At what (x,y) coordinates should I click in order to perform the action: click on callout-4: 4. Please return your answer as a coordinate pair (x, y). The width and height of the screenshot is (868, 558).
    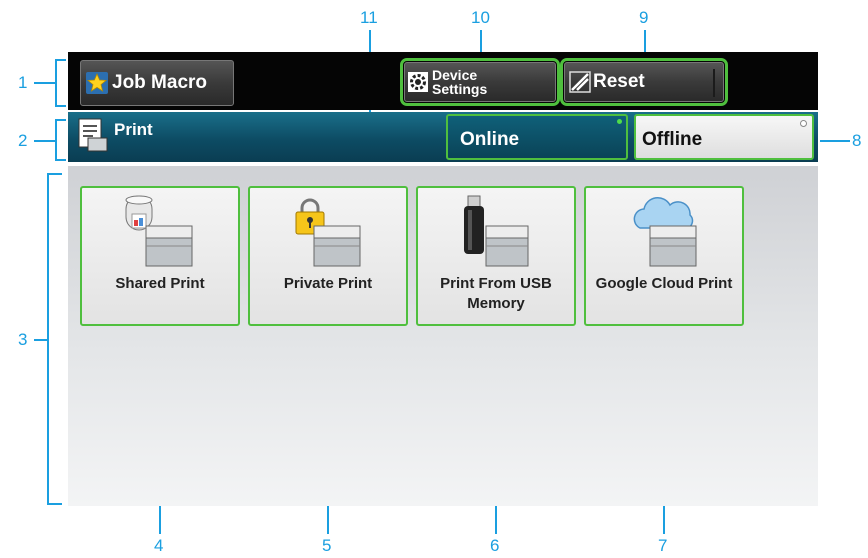
    Looking at the image, I should click on (159, 545).